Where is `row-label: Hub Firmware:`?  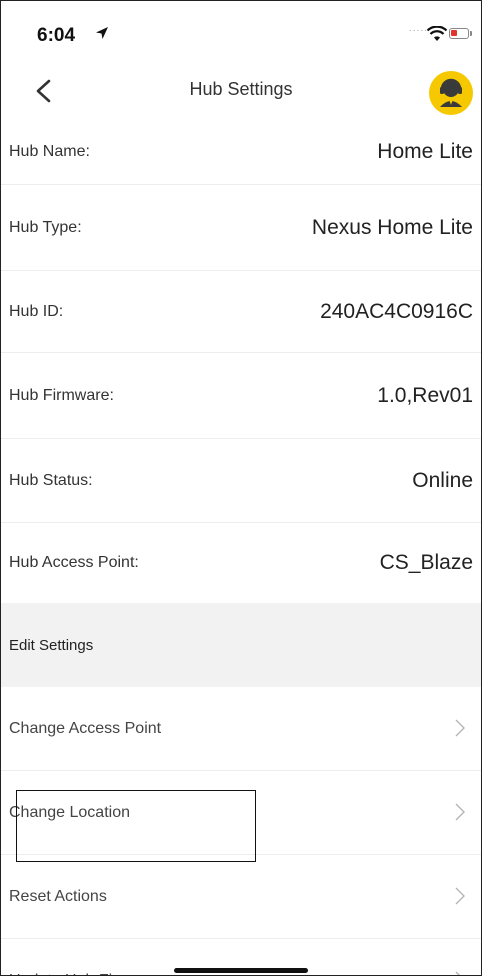
row-label: Hub Firmware: is located at coordinates (61, 395).